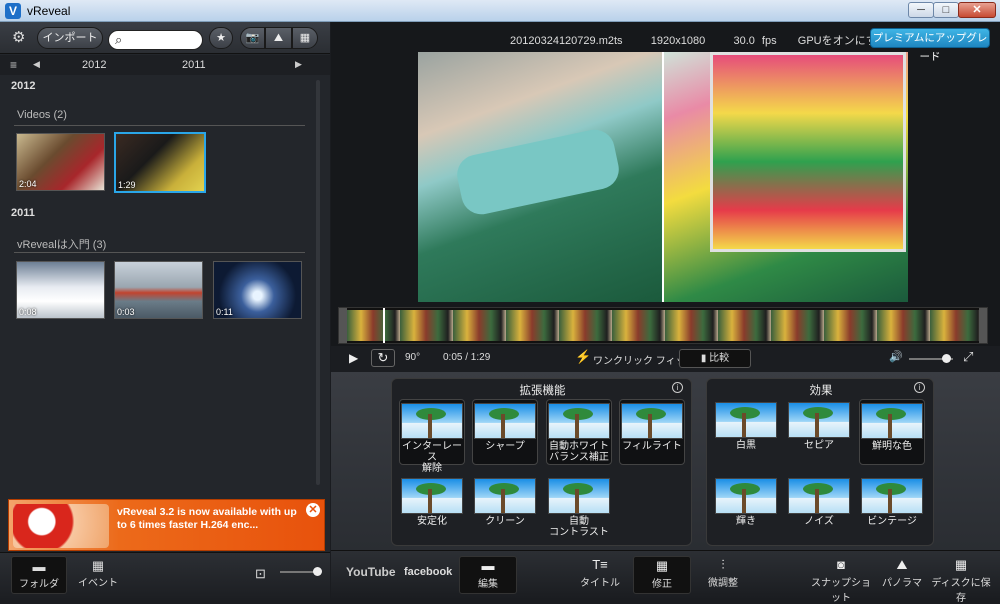 The image size is (1000, 604). Describe the element at coordinates (159, 125) in the screenshot. I see `divider` at that location.